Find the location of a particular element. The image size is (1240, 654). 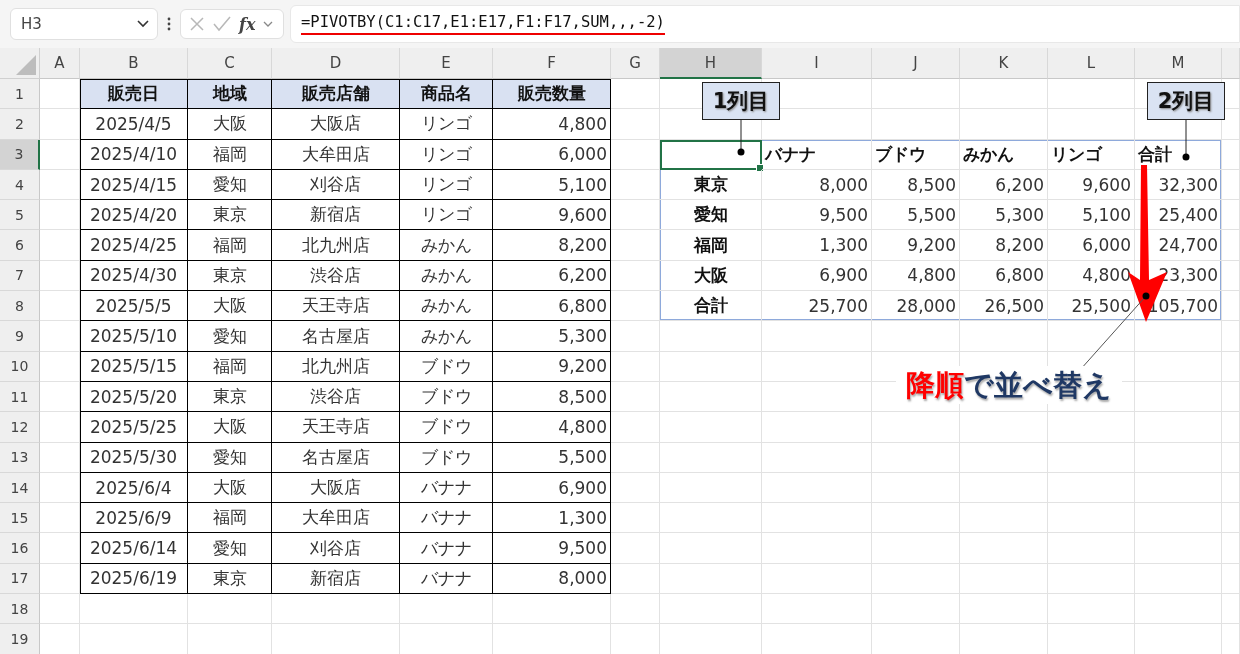

callout-label: 1列目 is located at coordinates (741, 101).